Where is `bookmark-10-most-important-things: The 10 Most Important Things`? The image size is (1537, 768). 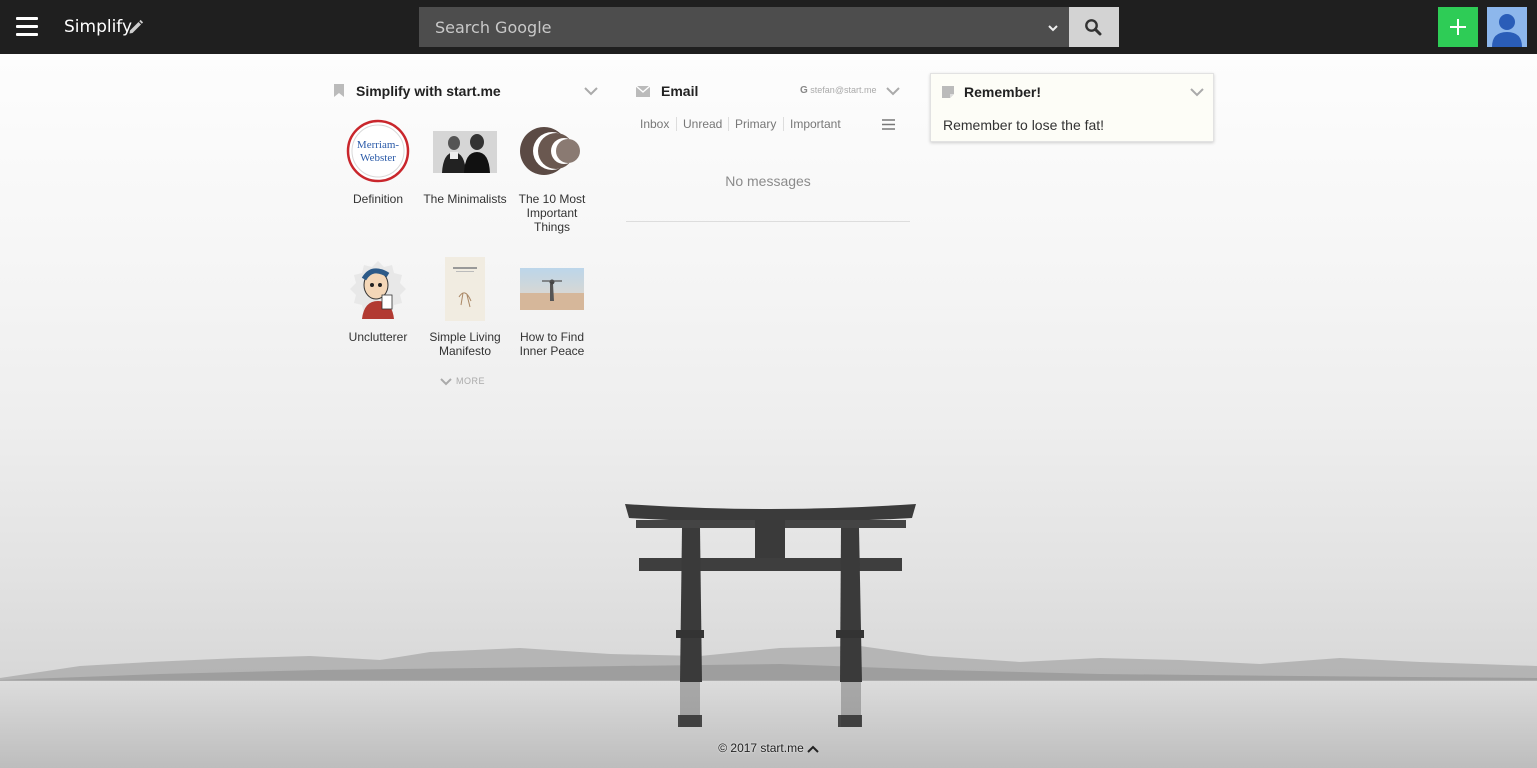
bookmark-10-most-important-things: The 10 Most Important Things is located at coordinates (552, 176).